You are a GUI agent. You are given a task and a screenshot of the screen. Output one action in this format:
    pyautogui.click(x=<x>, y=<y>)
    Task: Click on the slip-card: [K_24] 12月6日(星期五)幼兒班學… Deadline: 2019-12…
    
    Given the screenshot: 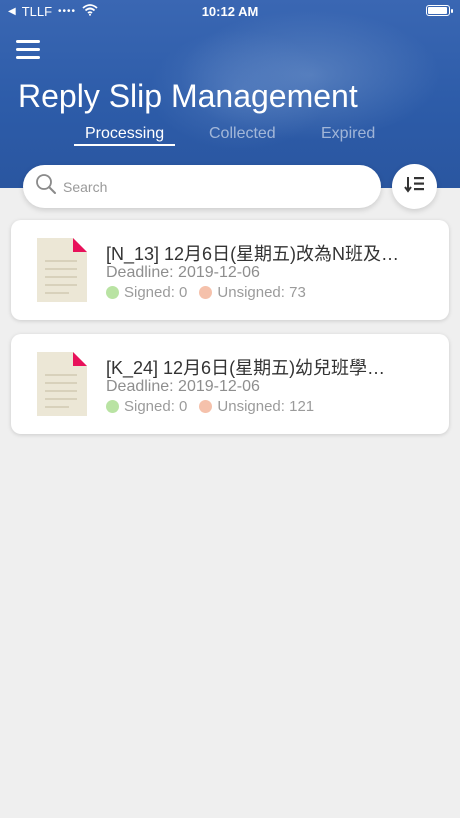 What is the action you would take?
    pyautogui.click(x=230, y=384)
    